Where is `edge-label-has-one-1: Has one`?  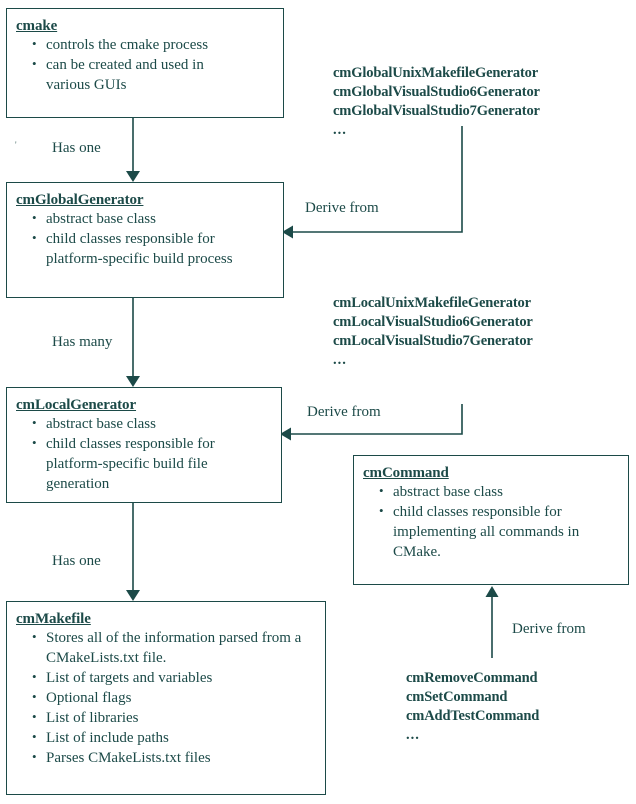
edge-label-has-one-1: Has one is located at coordinates (76, 148).